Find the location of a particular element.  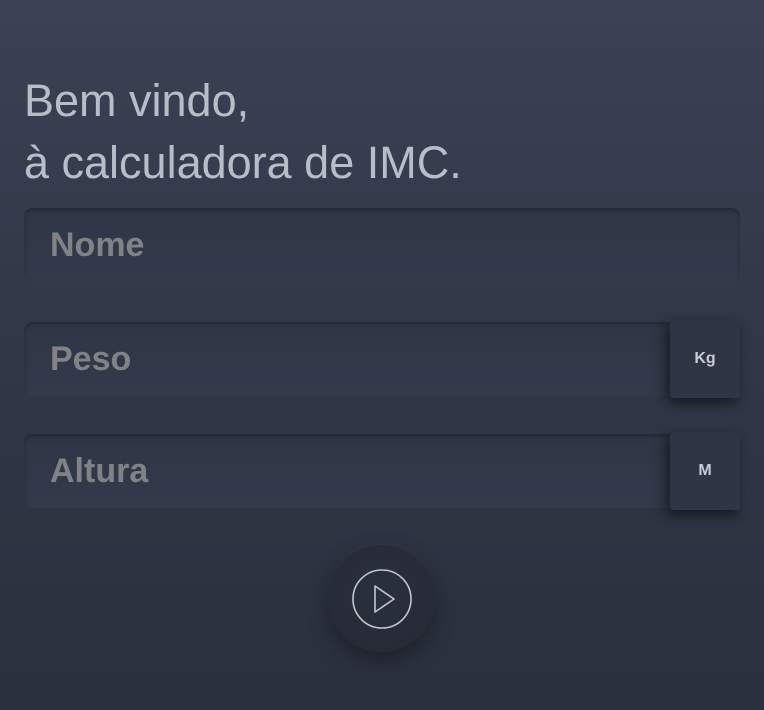

weight-field: Kg is located at coordinates (382, 359).